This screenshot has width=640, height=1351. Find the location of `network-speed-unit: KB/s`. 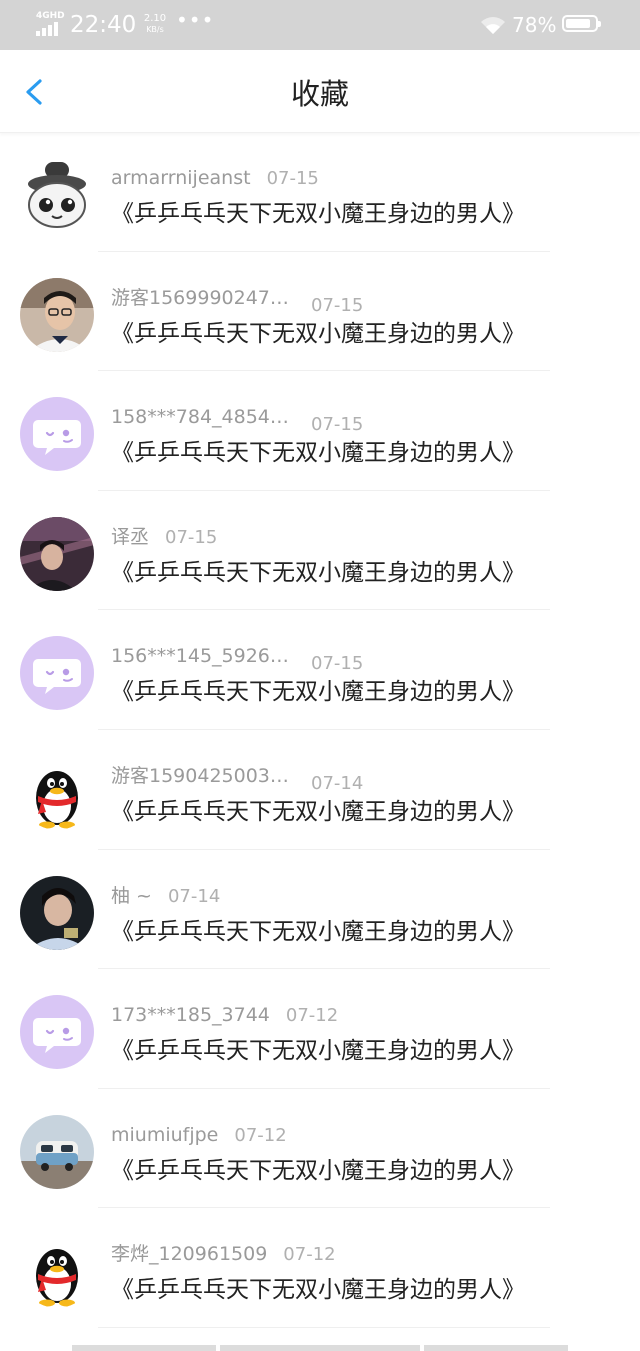

network-speed-unit: KB/s is located at coordinates (155, 29).